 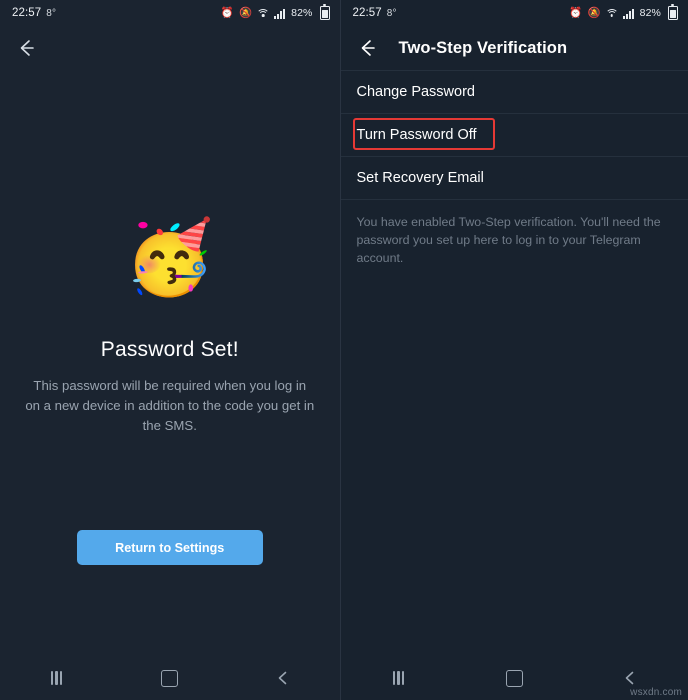 I want to click on two-step-verification-app-bar: Two-Step Verification, so click(x=514, y=48).